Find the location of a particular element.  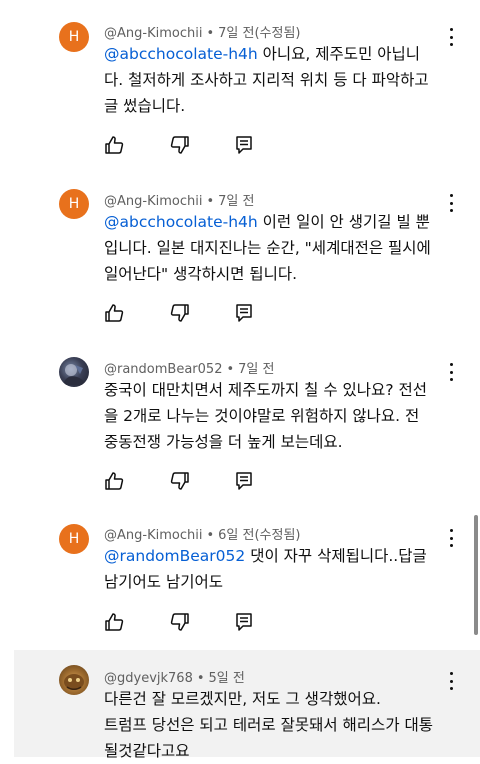

mention-link: @randomBear052 is located at coordinates (174, 556).